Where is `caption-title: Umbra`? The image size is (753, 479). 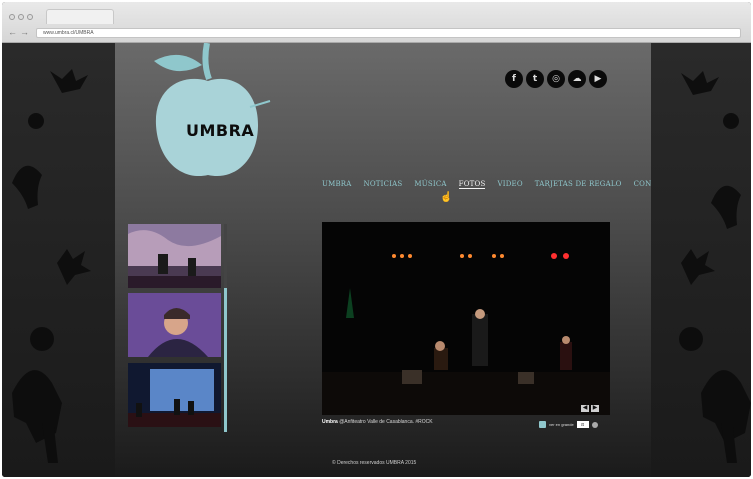 caption-title: Umbra is located at coordinates (330, 422).